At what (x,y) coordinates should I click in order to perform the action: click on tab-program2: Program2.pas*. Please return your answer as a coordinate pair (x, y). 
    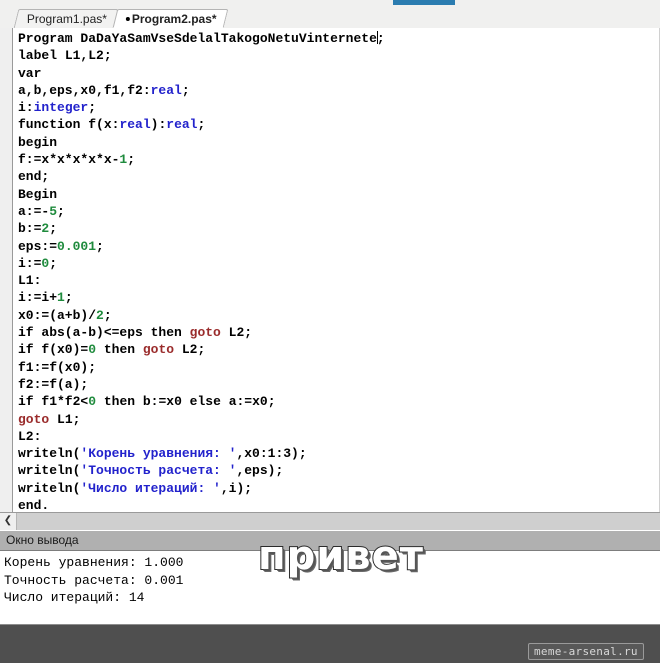
    Looking at the image, I should click on (170, 18).